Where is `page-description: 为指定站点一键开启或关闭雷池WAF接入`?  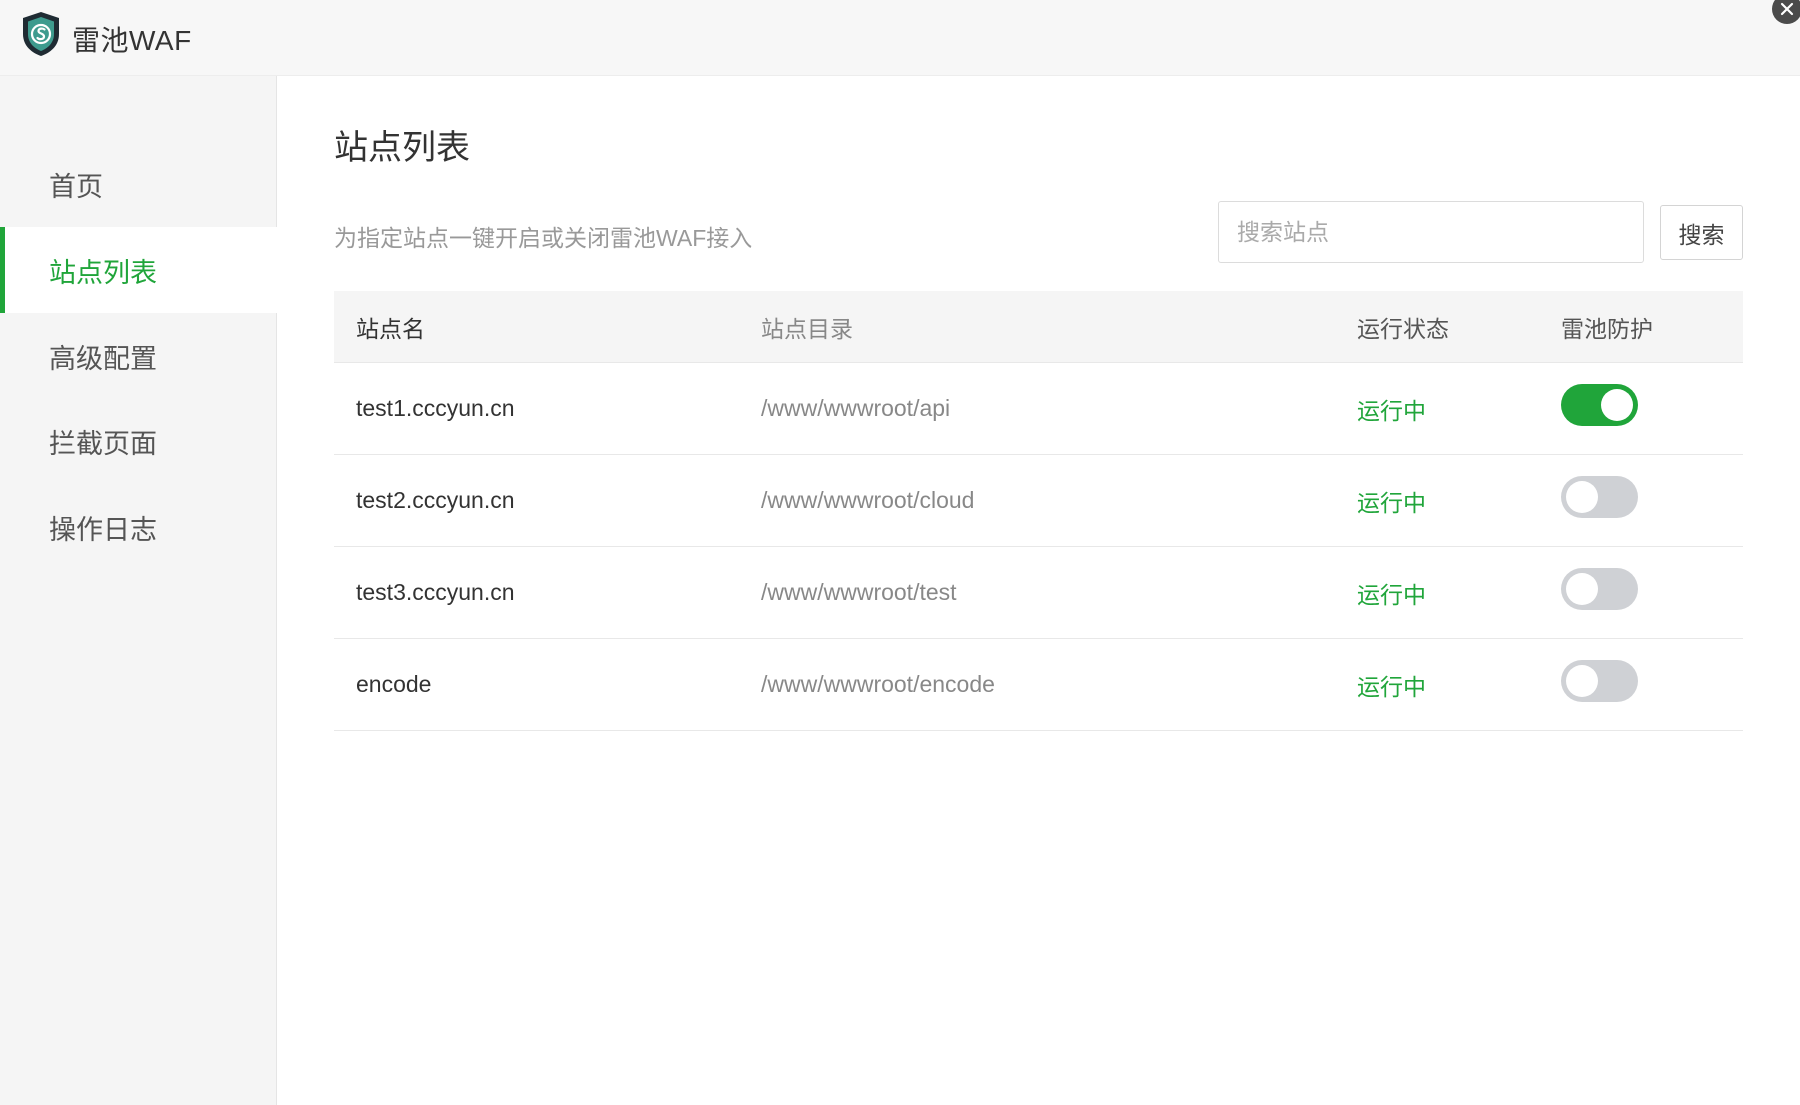 page-description: 为指定站点一键开启或关闭雷池WAF接入 is located at coordinates (543, 238).